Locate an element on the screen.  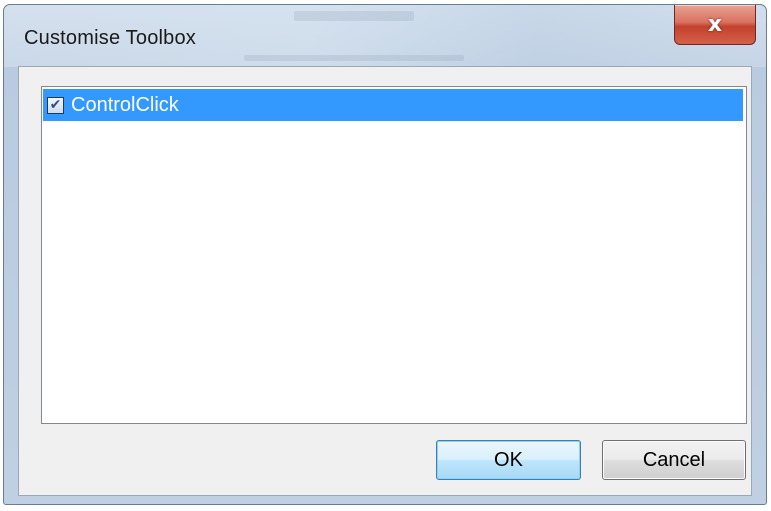
list-item: ✔ ControlClick is located at coordinates (393, 105).